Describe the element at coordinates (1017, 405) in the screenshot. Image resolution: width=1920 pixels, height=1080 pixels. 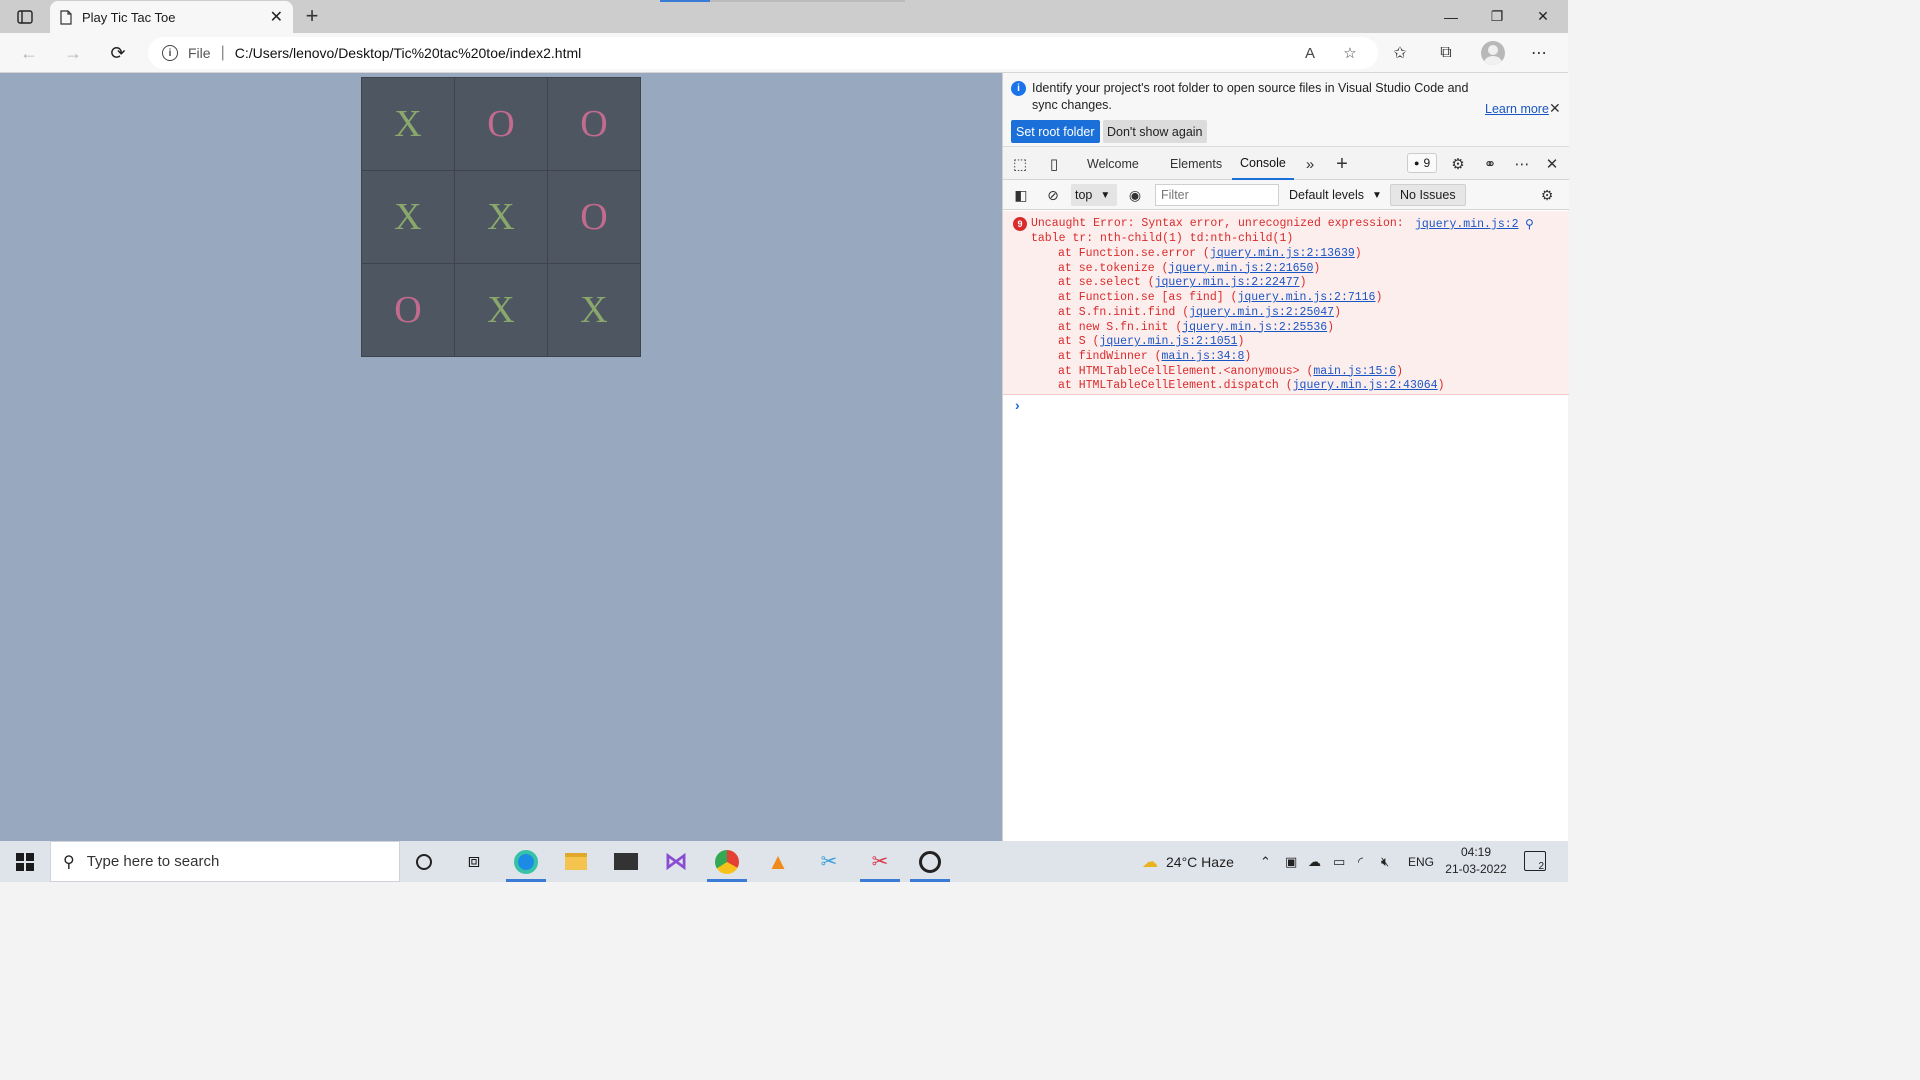
I see `console-prompt: ›` at that location.